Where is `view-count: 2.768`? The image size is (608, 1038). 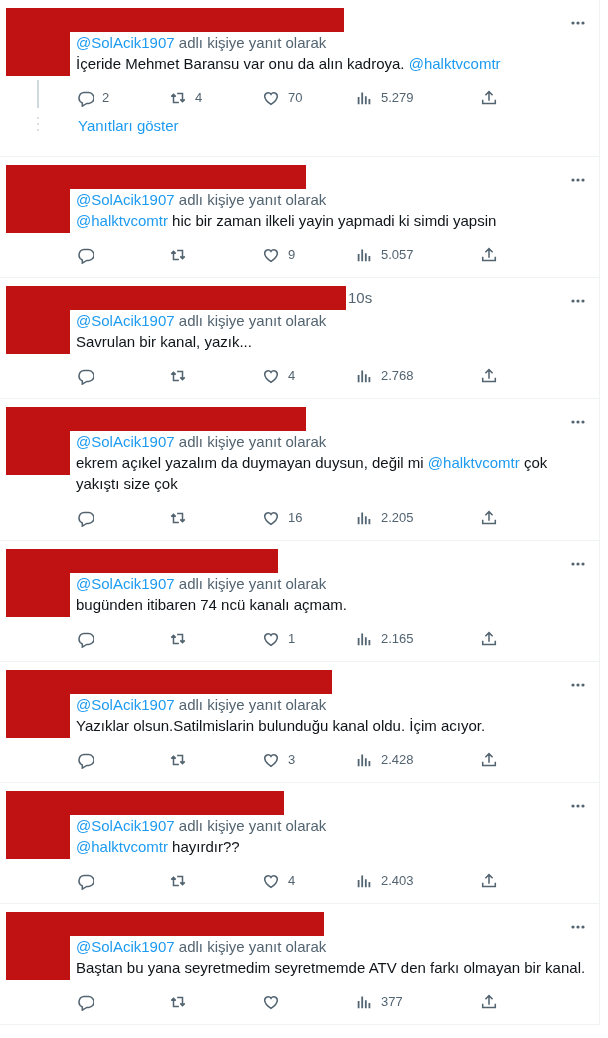
view-count: 2.768 is located at coordinates (397, 376).